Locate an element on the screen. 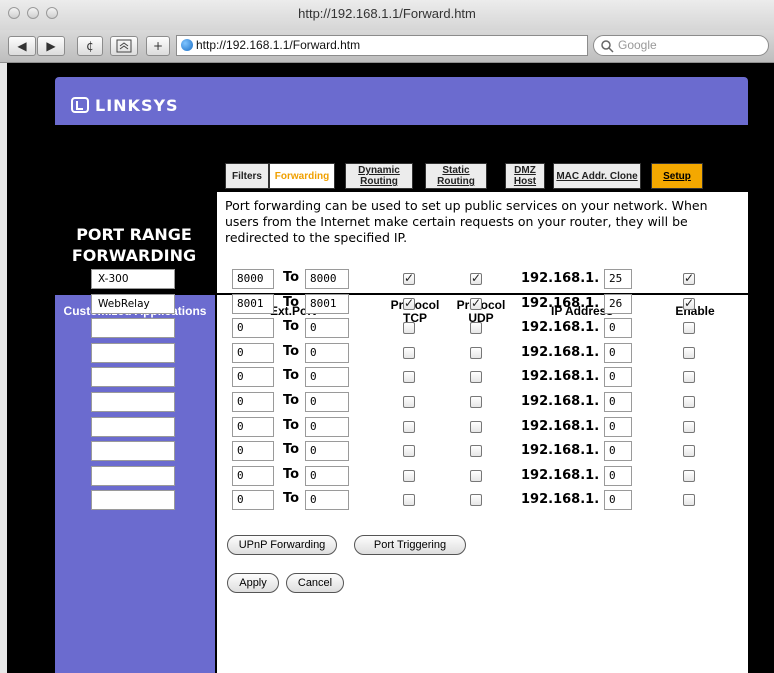 This screenshot has width=774, height=673. tab-dynamic-routing: Dynamic Routing is located at coordinates (379, 176).